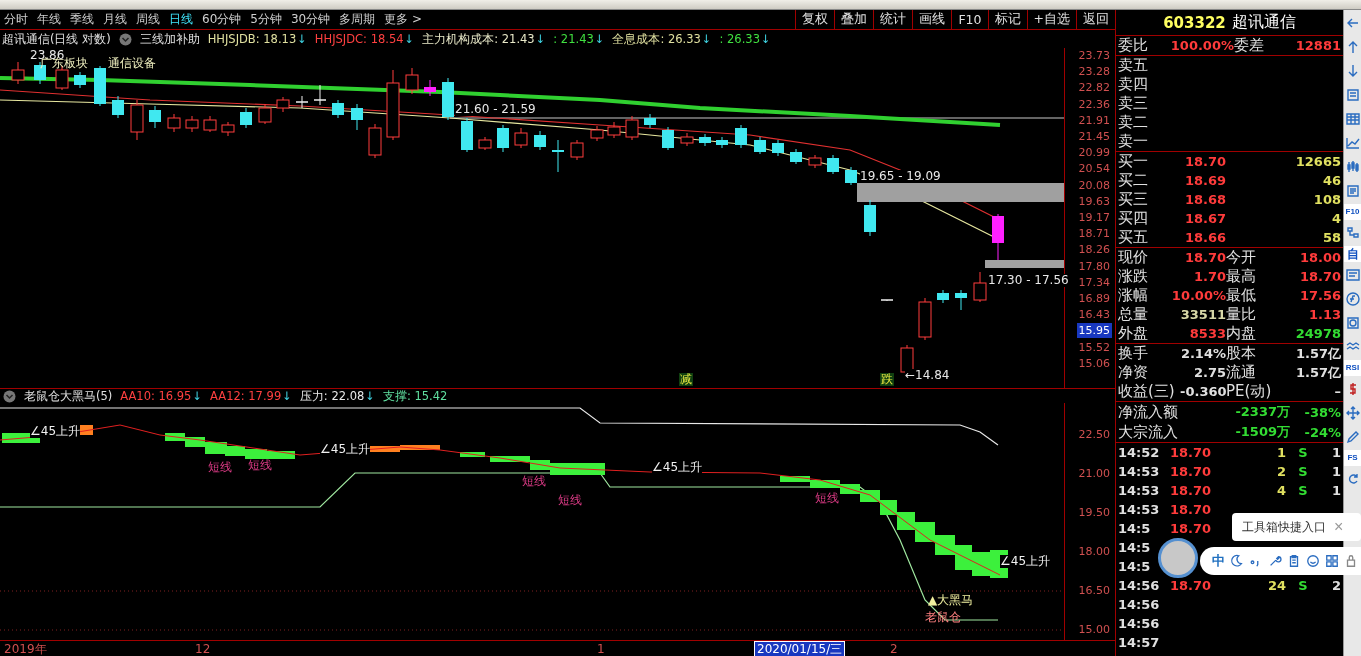  What do you see at coordinates (951, 600) in the screenshot?
I see `chart-label: ▲大黑马` at bounding box center [951, 600].